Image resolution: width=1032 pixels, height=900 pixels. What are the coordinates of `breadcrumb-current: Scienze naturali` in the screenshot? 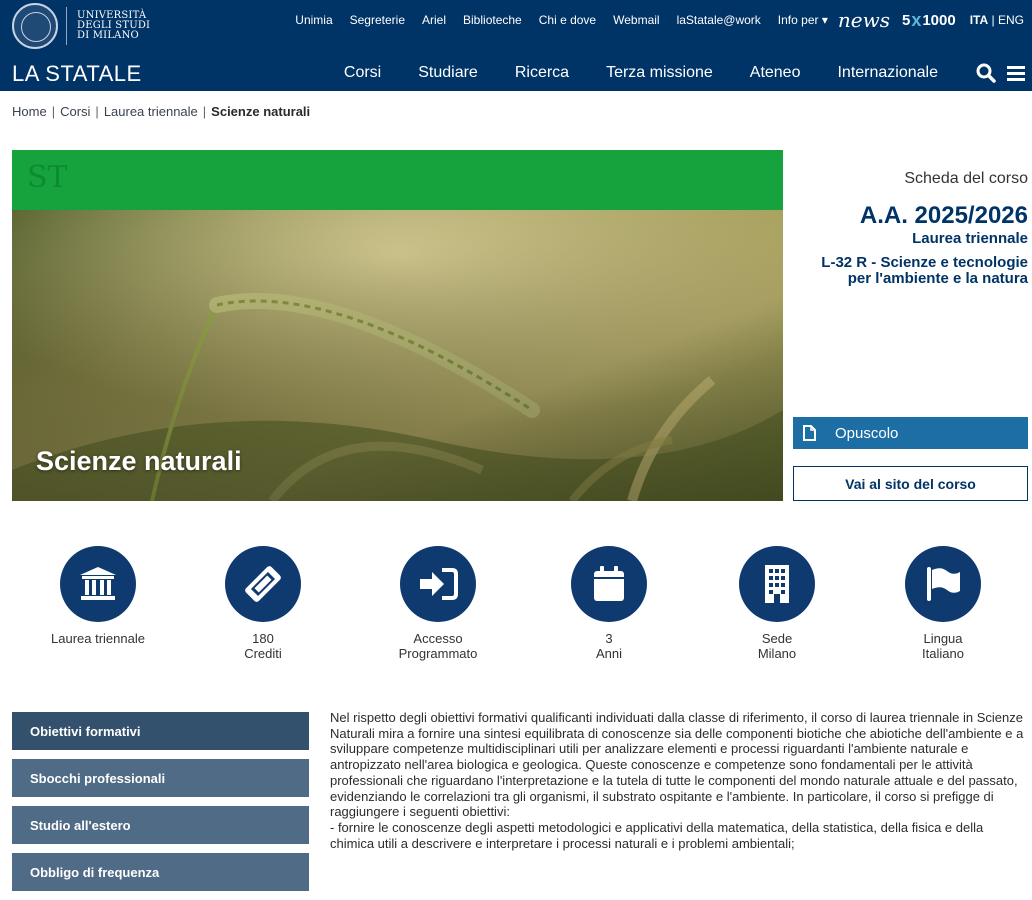 It's located at (261, 111).